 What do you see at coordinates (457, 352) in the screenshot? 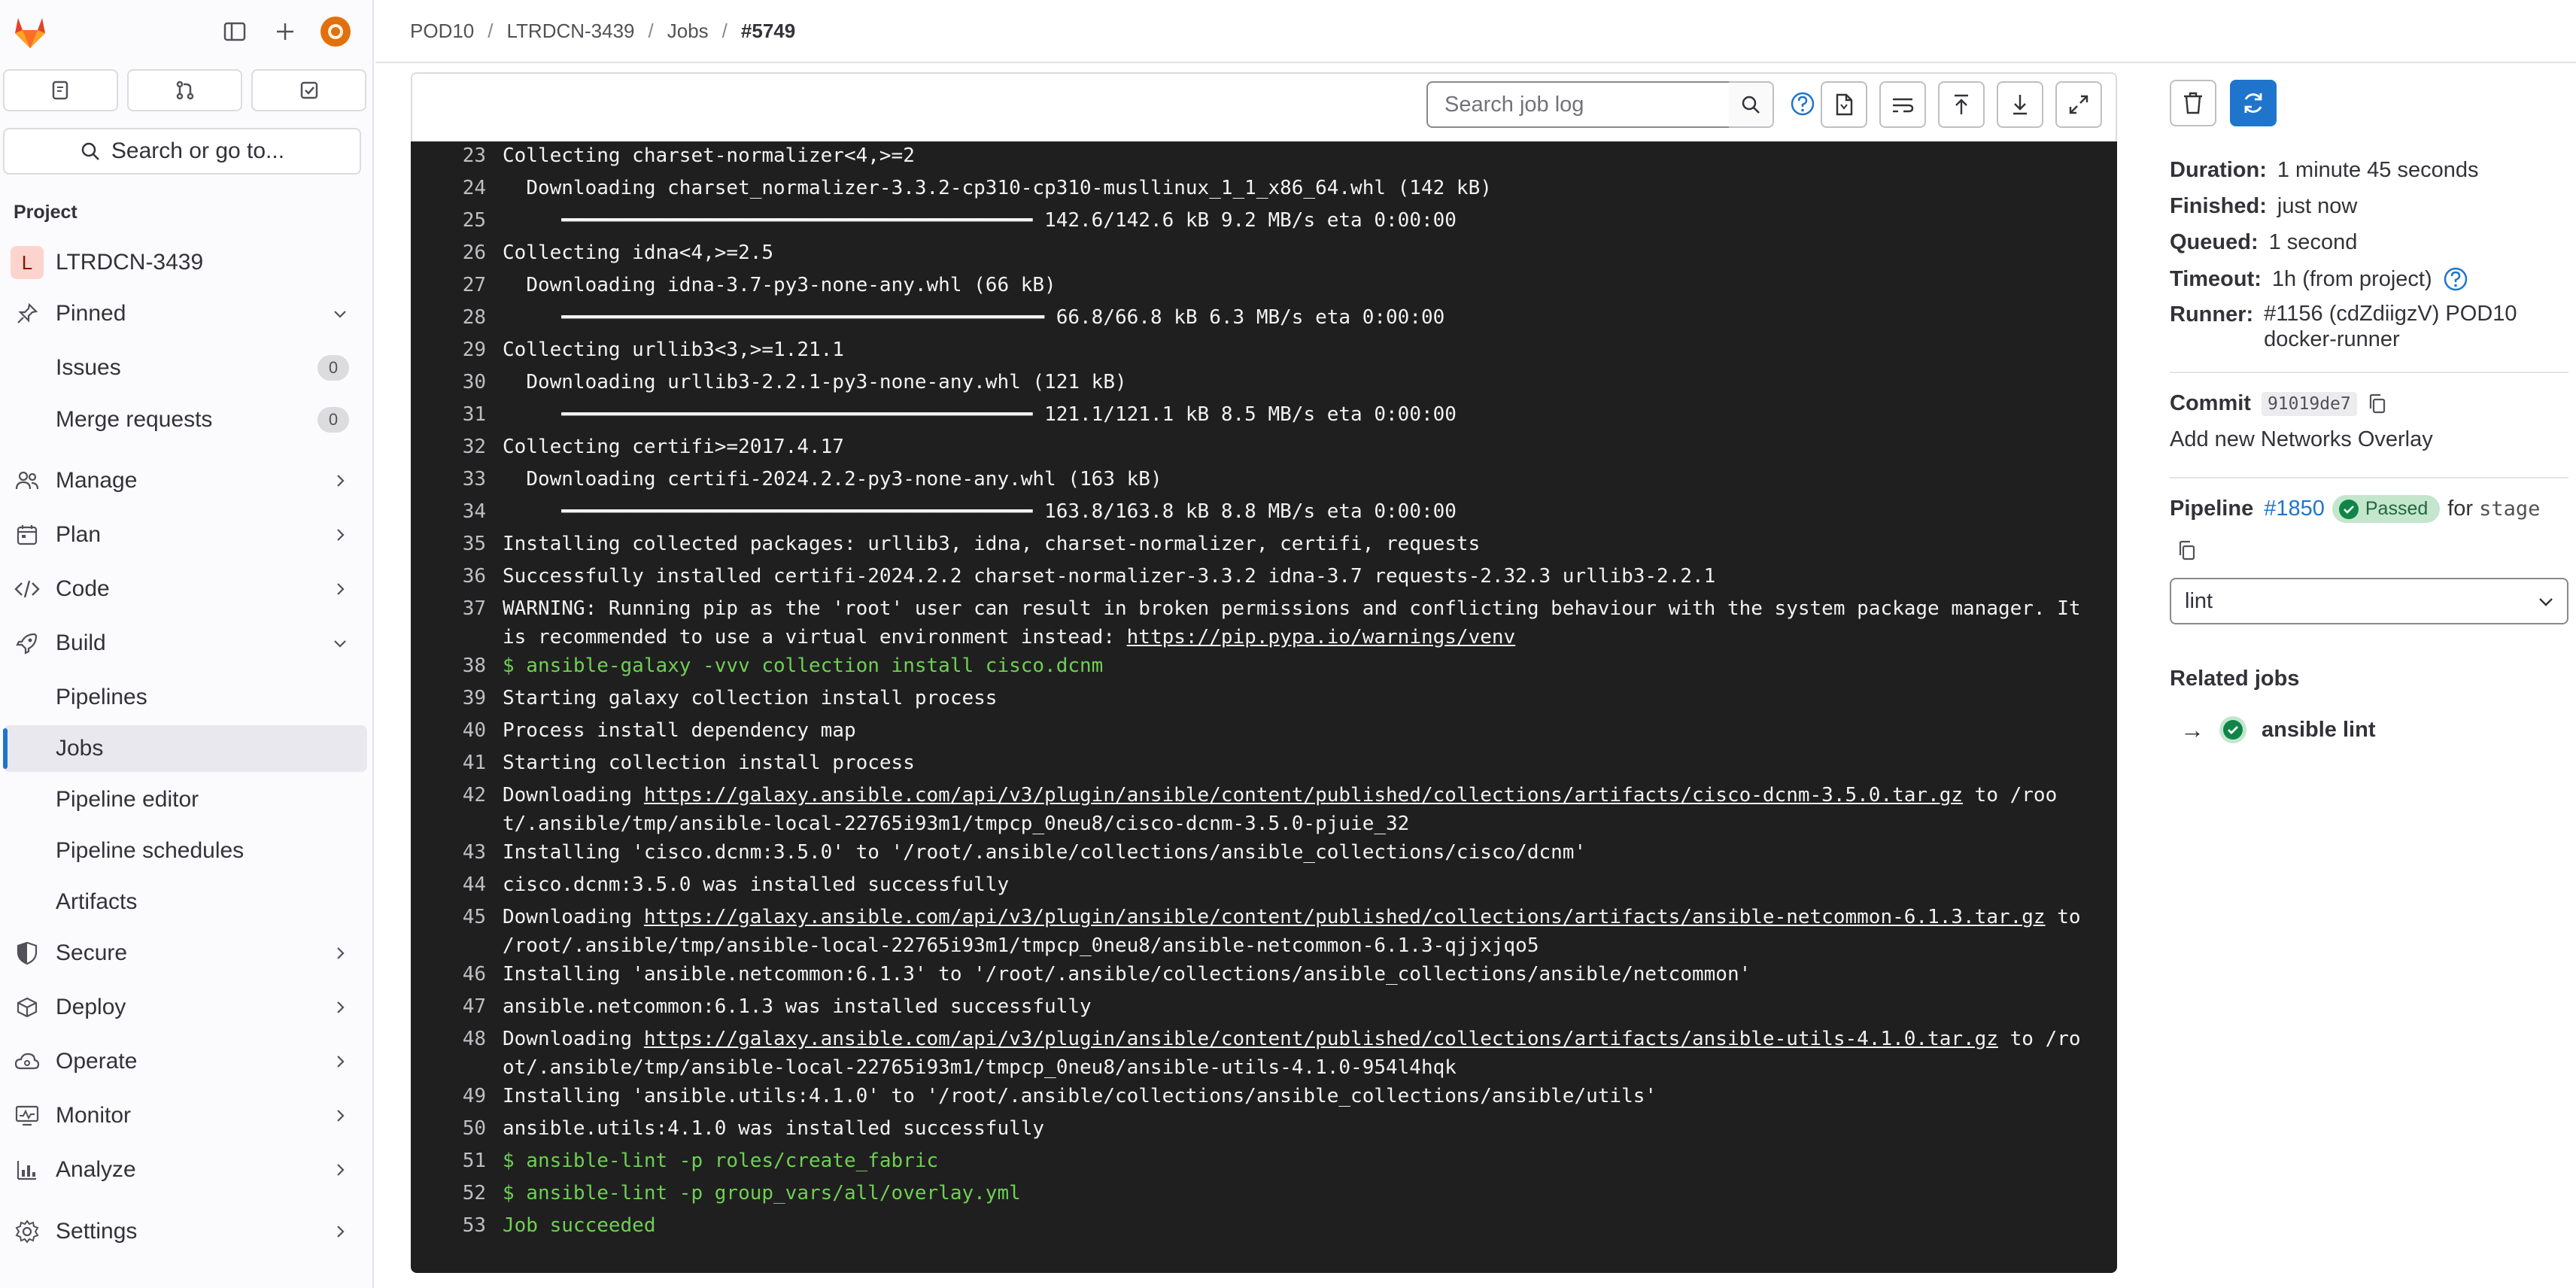
I see `log-line-number: 29` at bounding box center [457, 352].